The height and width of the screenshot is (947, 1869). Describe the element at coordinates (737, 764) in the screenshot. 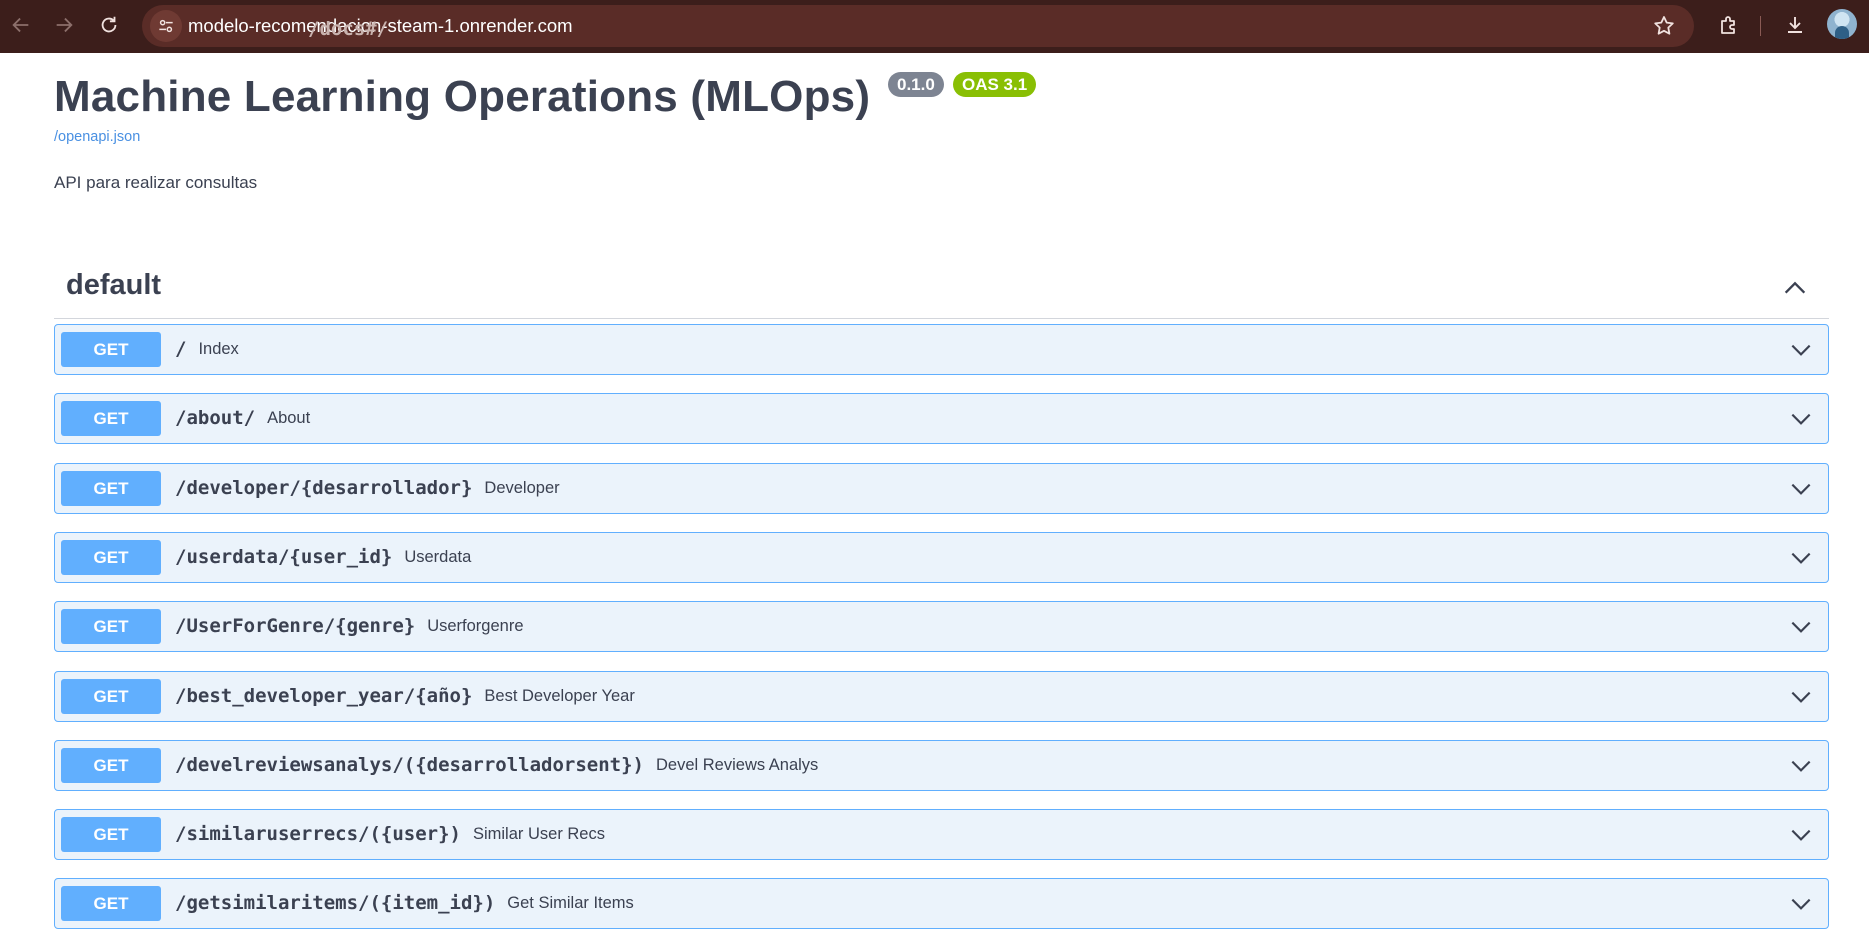

I see `operation-summary: Devel Reviews Analys` at that location.